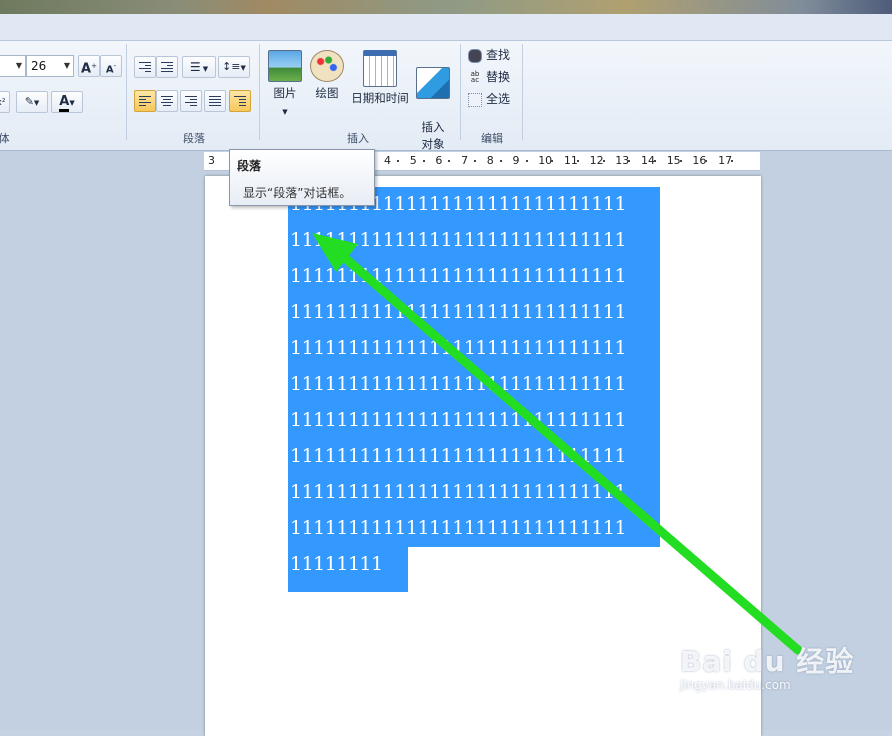 This screenshot has width=892, height=736. I want to click on watermark-sub: jingyan.baidu.com, so click(735, 685).